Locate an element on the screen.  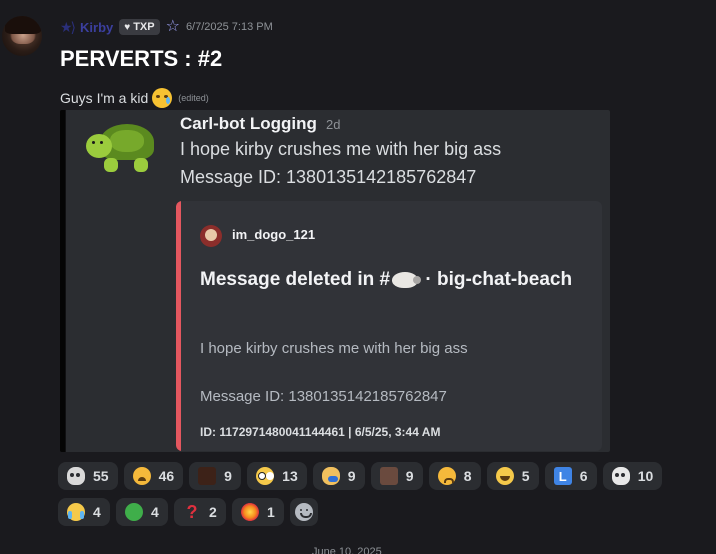
reaction-facepalm: 9 is located at coordinates (338, 476).